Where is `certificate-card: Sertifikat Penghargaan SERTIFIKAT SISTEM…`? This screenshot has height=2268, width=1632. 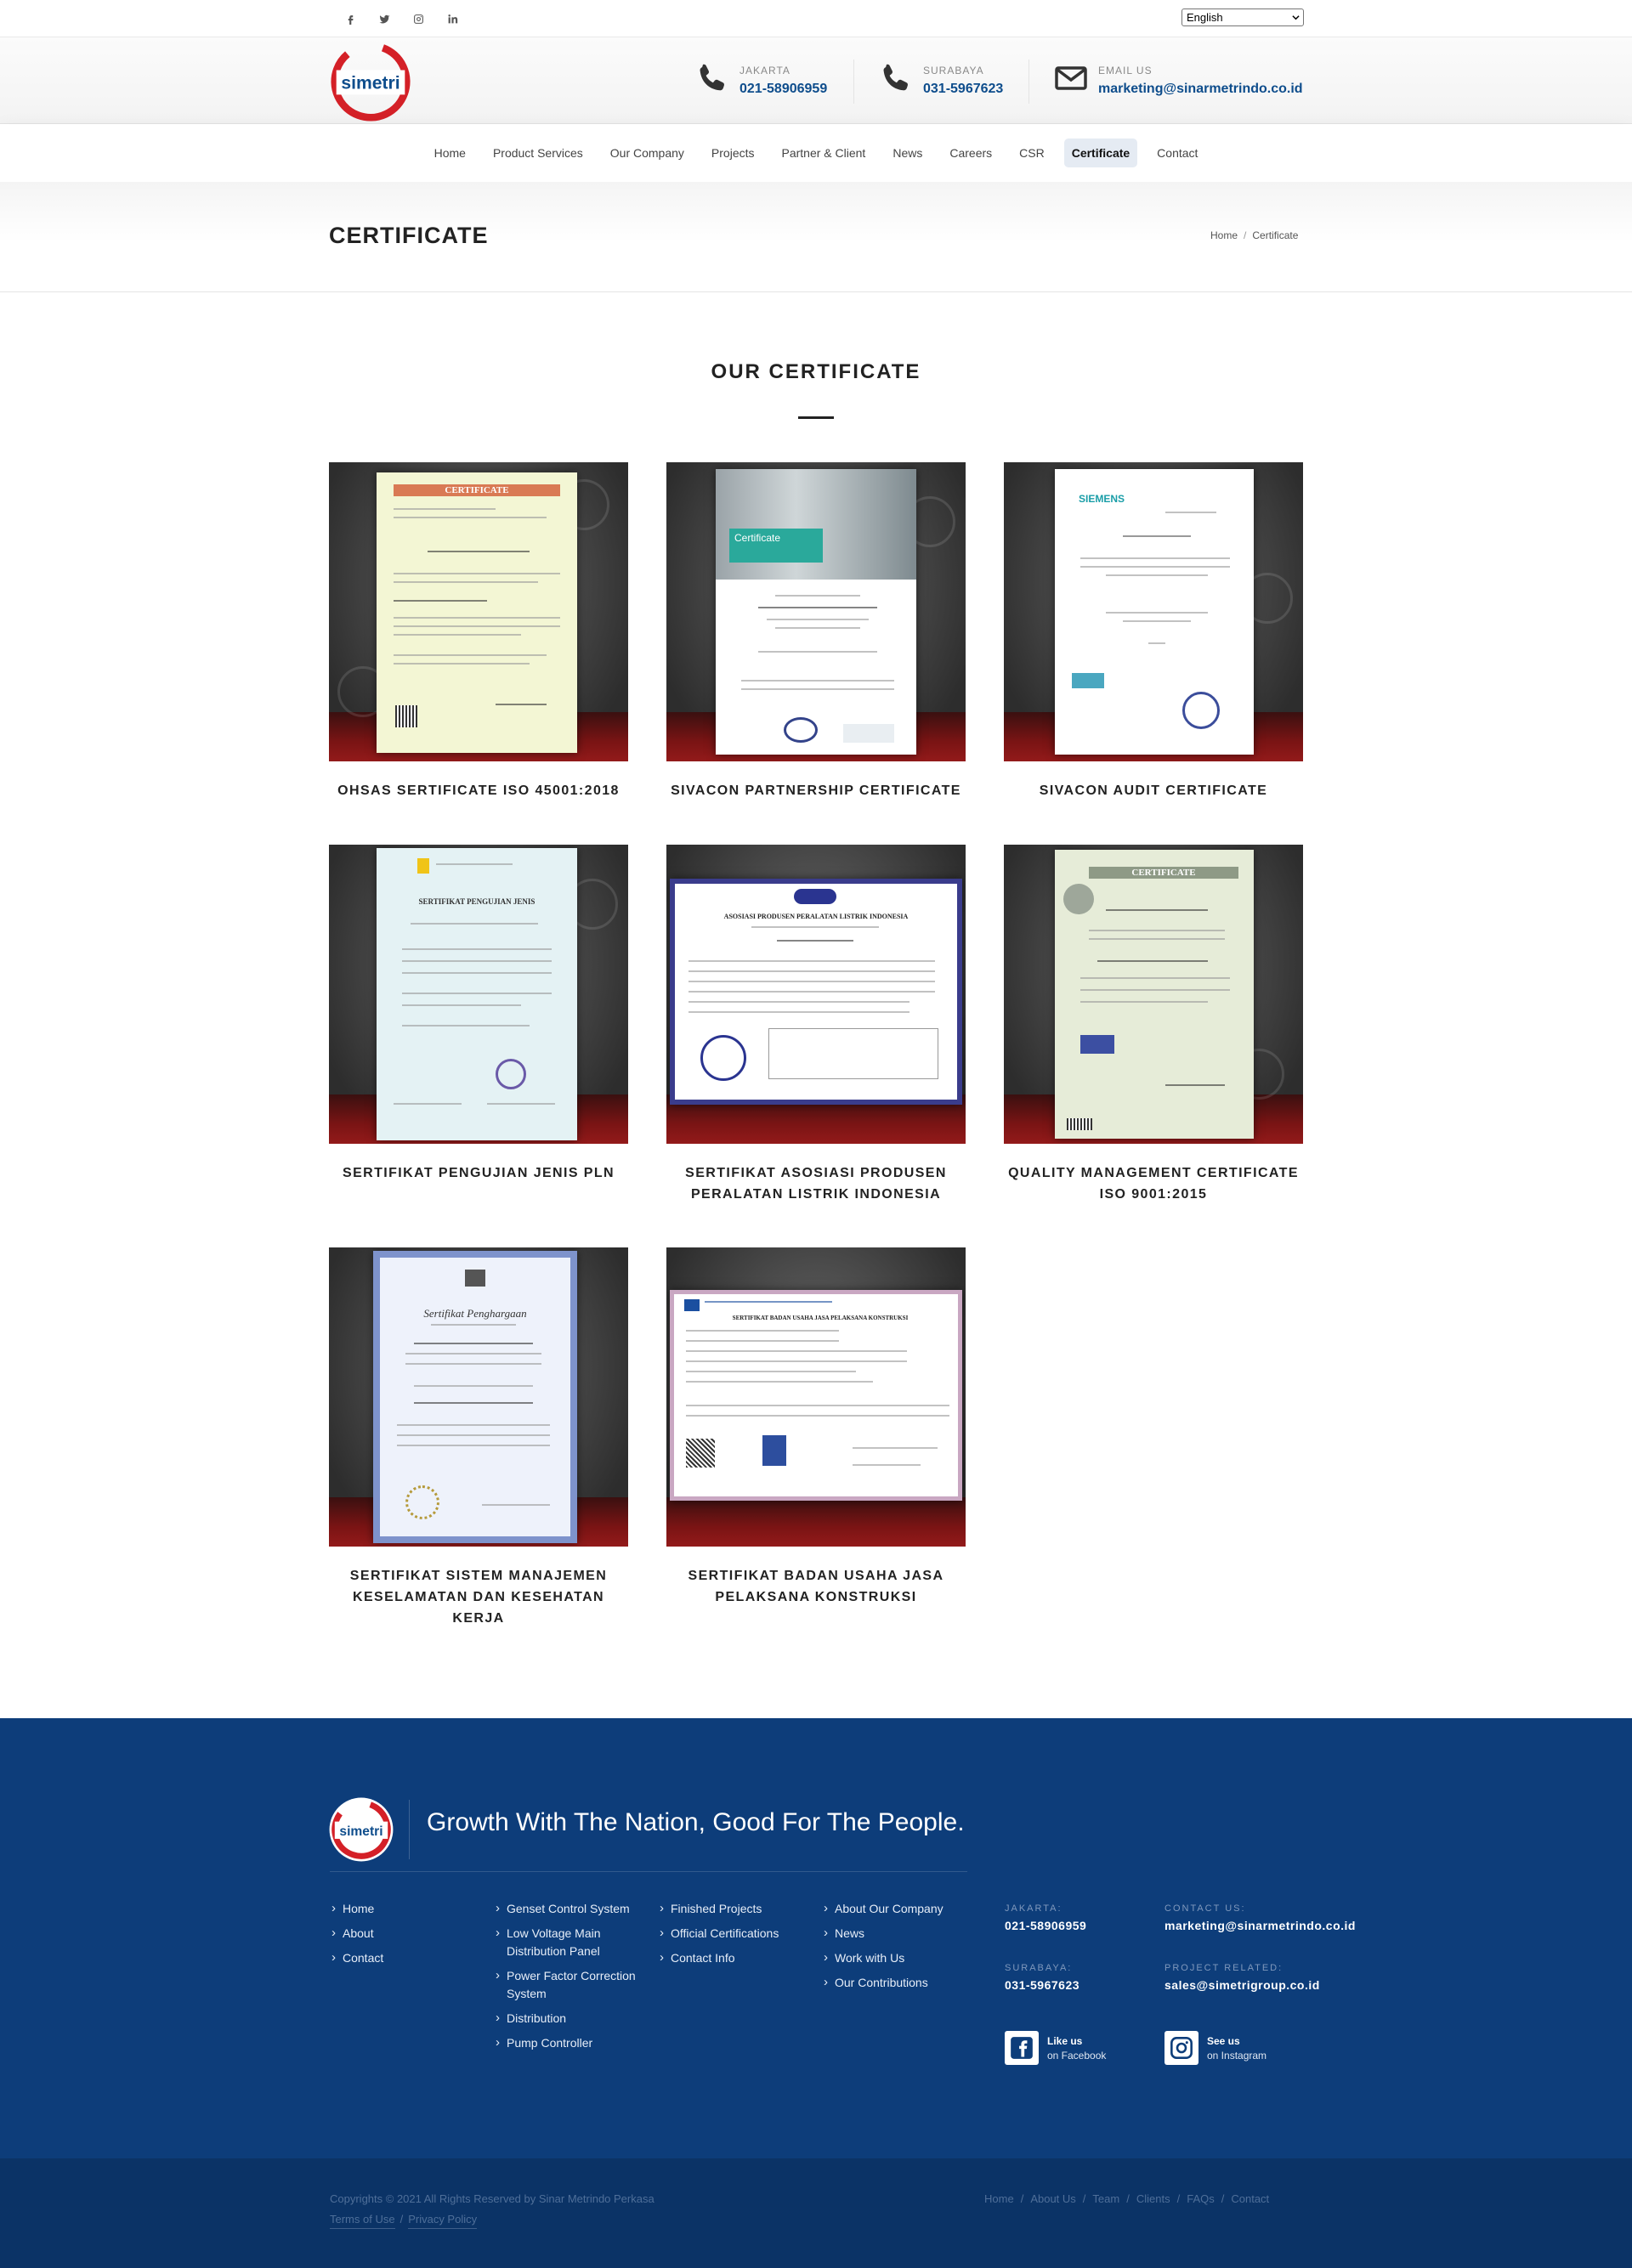
certificate-card: Sertifikat Penghargaan SERTIFIKAT SISTEM… is located at coordinates (479, 1438).